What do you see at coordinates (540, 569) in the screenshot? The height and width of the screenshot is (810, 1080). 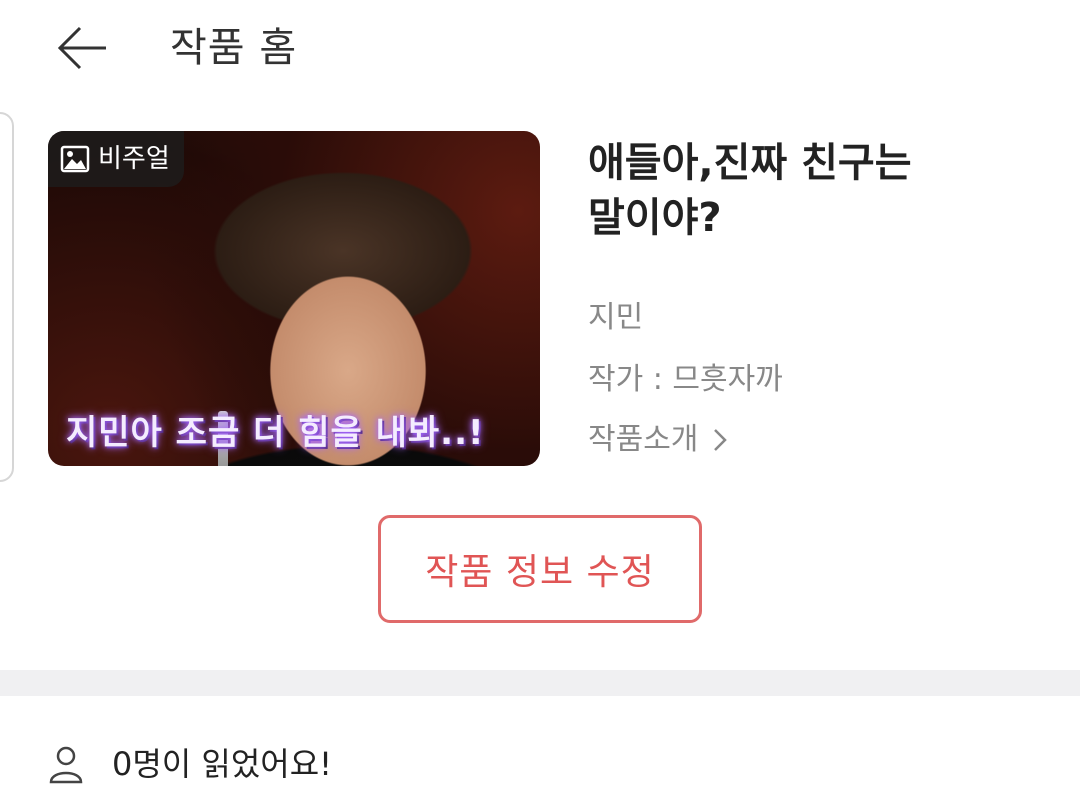 I see `edit-work-info-button: 작품 정보 수정` at bounding box center [540, 569].